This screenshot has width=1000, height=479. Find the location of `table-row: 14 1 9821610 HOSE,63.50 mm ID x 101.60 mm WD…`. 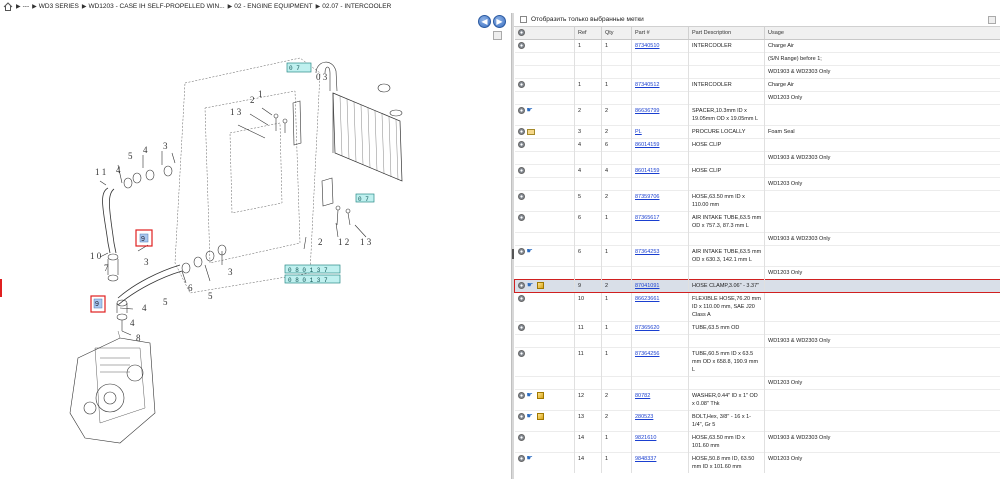

table-row: 14 1 9821610 HOSE,63.50 mm ID x 101.60 mm WD… is located at coordinates (757, 441).